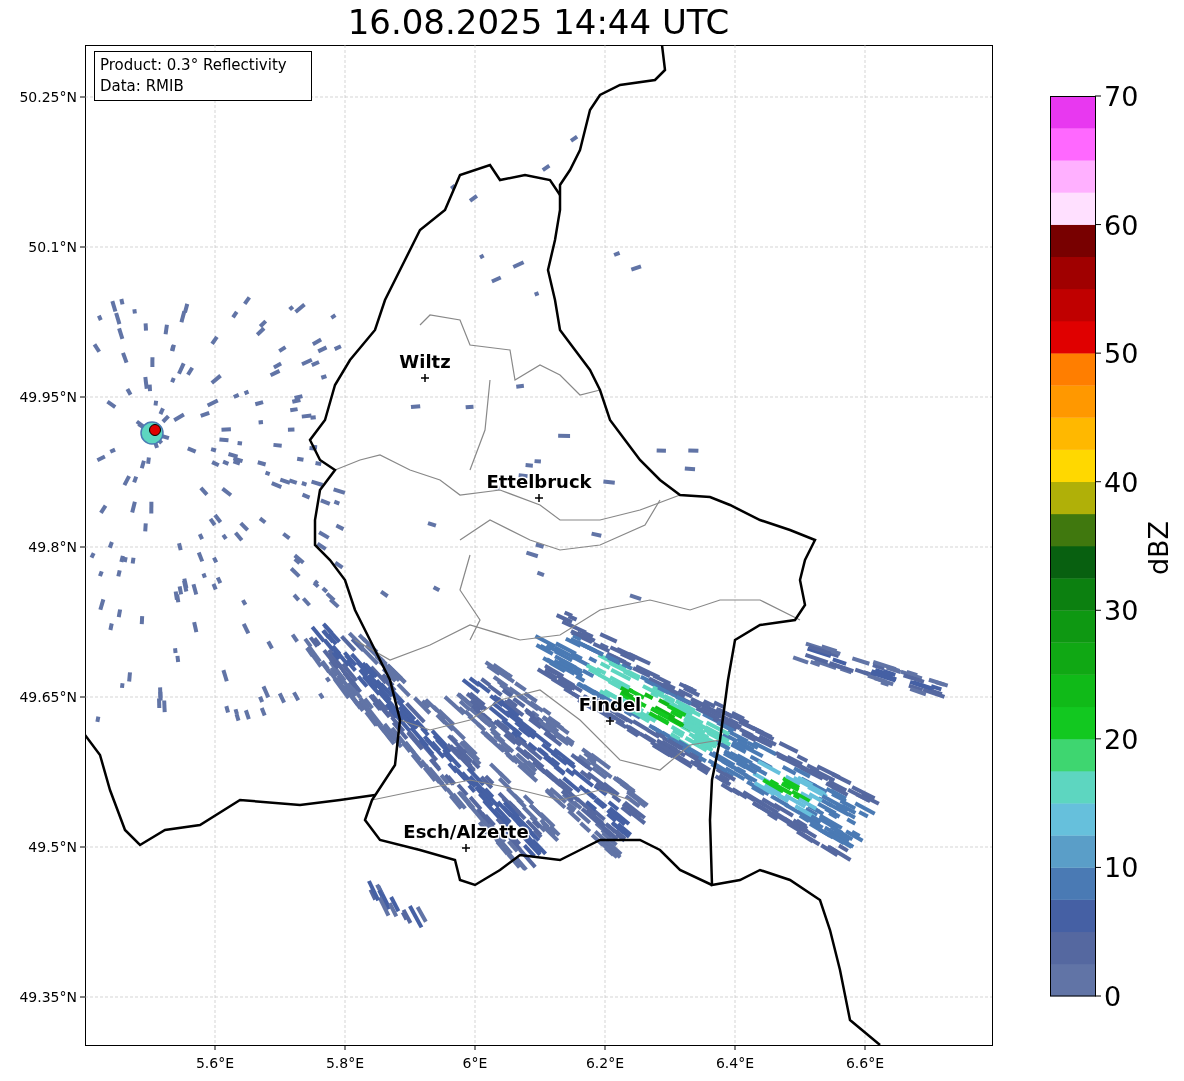 The width and height of the screenshot is (1184, 1081). What do you see at coordinates (52, 547) in the screenshot?
I see `latitude-label: 49.8°N` at bounding box center [52, 547].